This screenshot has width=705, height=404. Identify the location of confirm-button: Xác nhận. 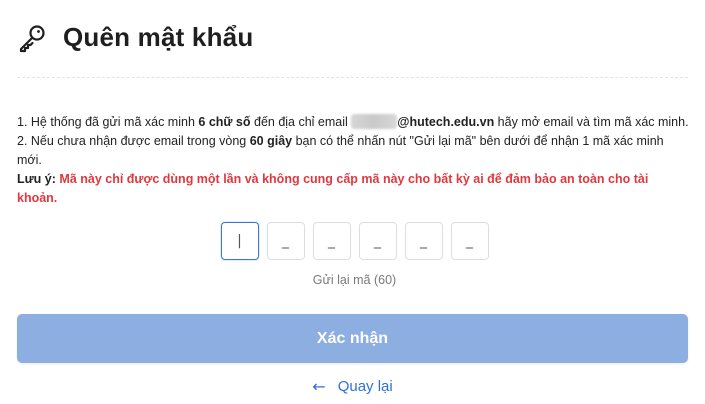
(352, 338).